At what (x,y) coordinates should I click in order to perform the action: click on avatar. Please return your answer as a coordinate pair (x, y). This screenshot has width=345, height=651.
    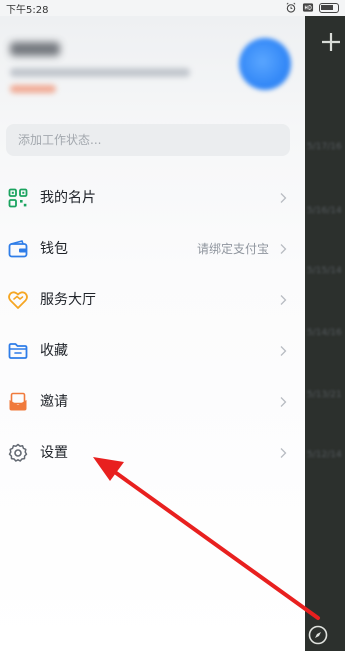
    Looking at the image, I should click on (265, 64).